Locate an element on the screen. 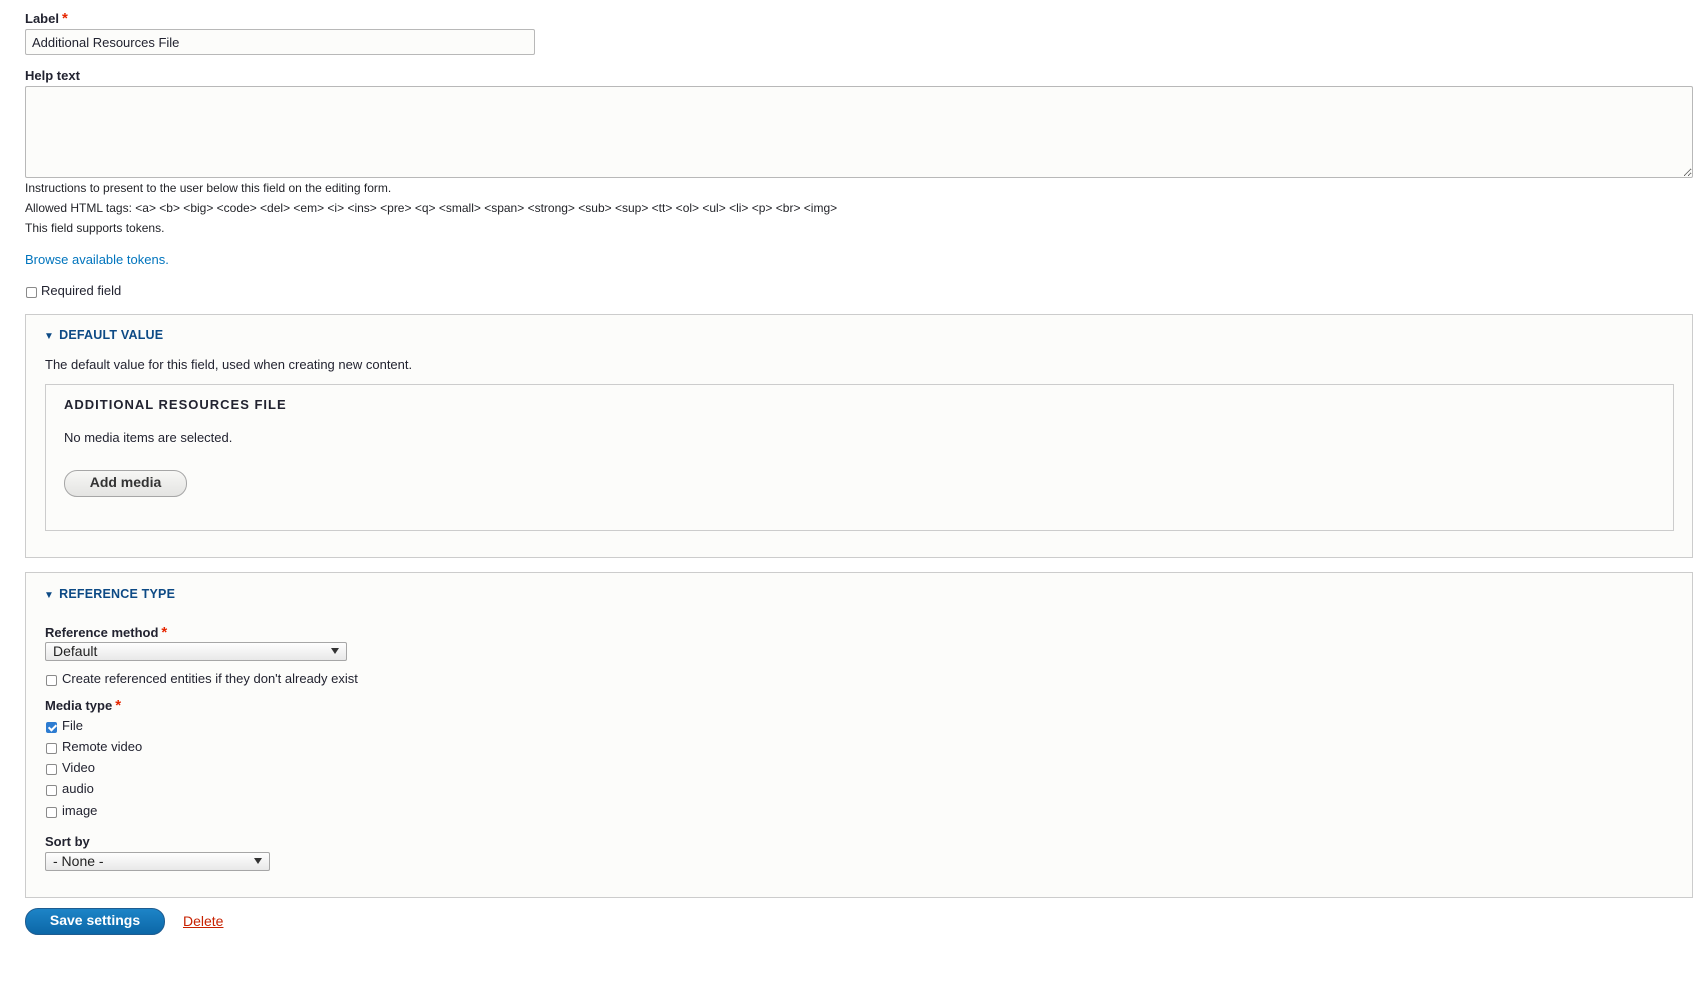 Image resolution: width=1696 pixels, height=987 pixels. sort-by-value: - None - is located at coordinates (78, 861).